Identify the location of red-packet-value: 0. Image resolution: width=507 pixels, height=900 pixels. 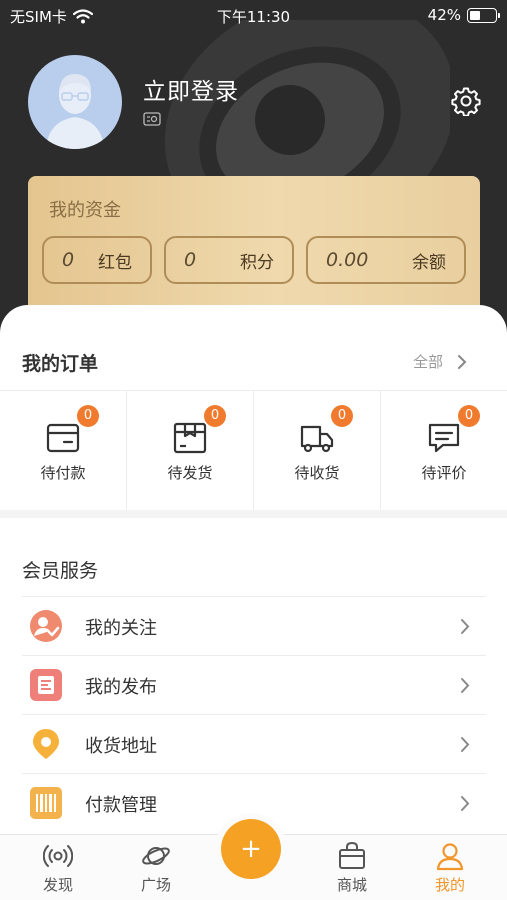
(68, 260).